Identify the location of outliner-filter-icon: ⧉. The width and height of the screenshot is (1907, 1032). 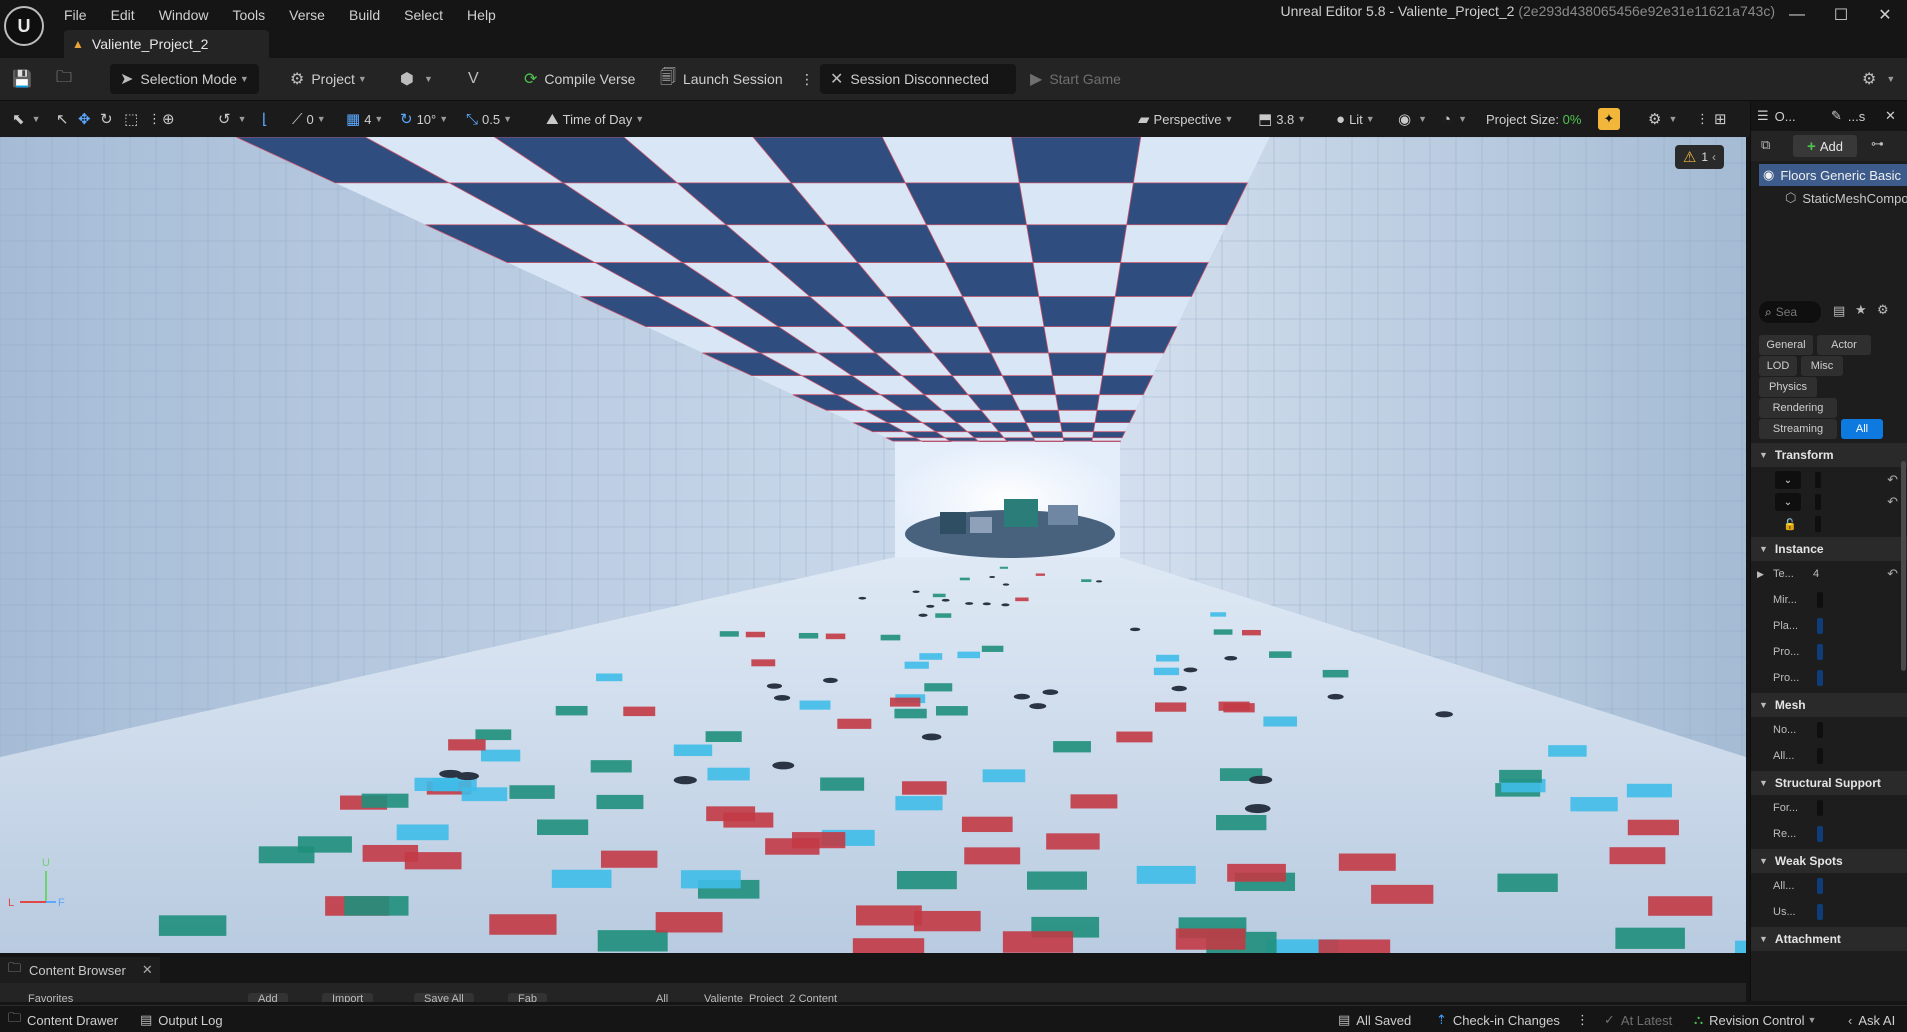
(1765, 145).